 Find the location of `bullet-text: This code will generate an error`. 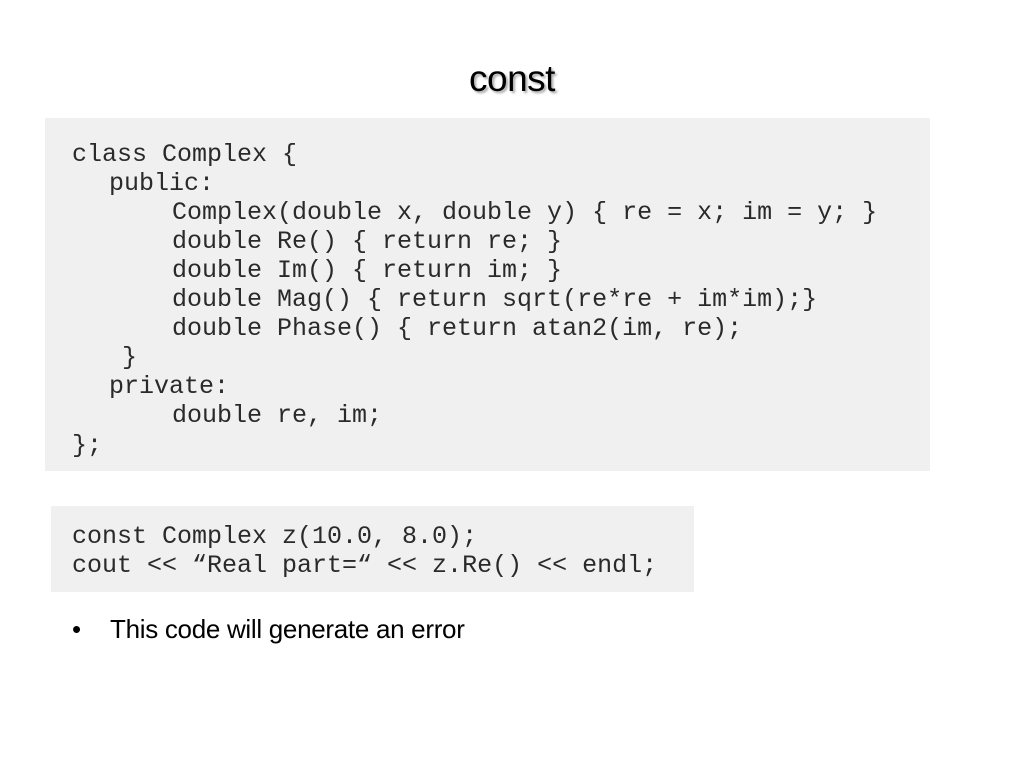

bullet-text: This code will generate an error is located at coordinates (287, 629).